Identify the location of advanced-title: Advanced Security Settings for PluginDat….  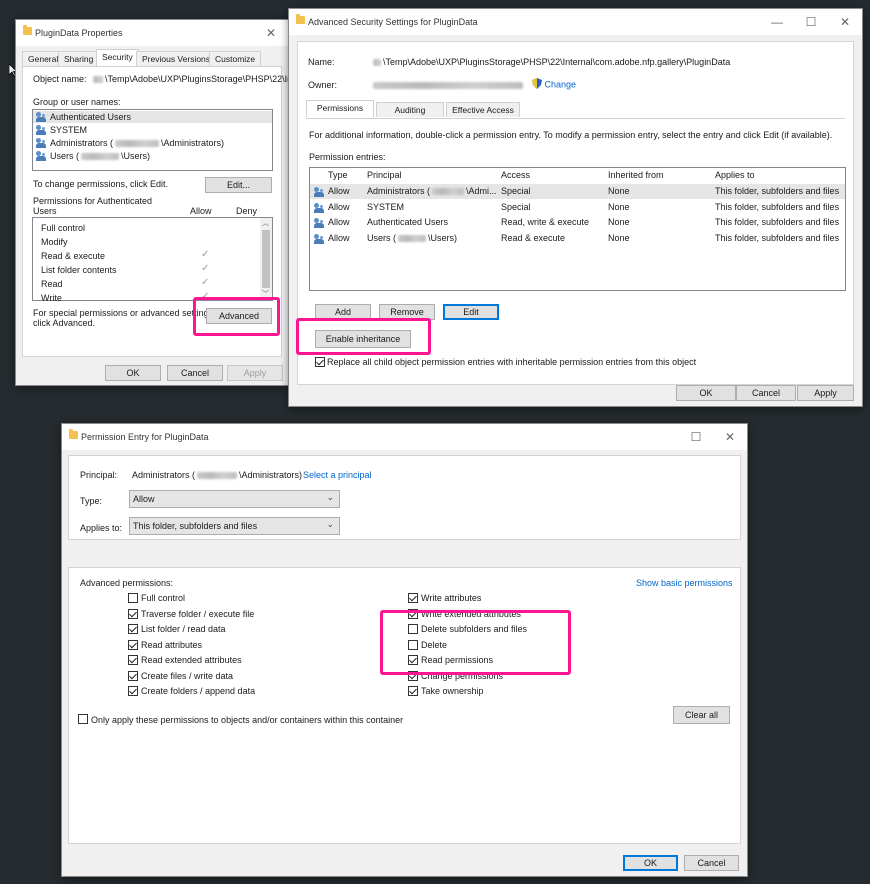
(393, 22).